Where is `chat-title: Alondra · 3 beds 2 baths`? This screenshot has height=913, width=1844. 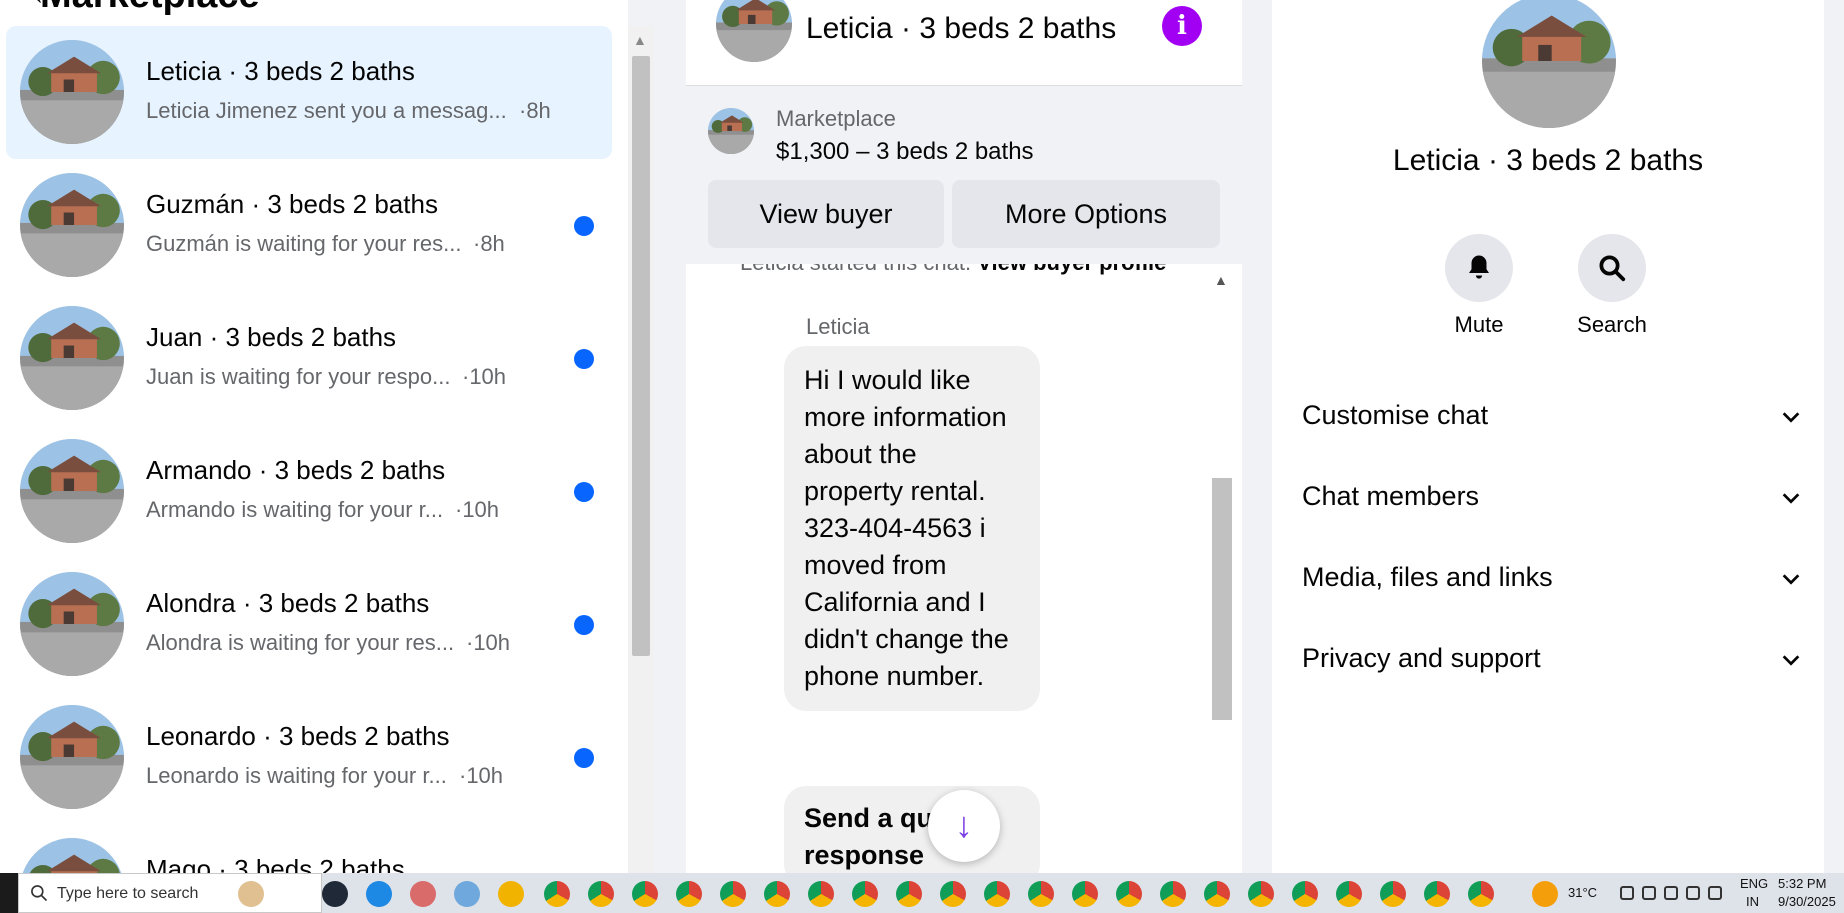 chat-title: Alondra · 3 beds 2 baths is located at coordinates (288, 603).